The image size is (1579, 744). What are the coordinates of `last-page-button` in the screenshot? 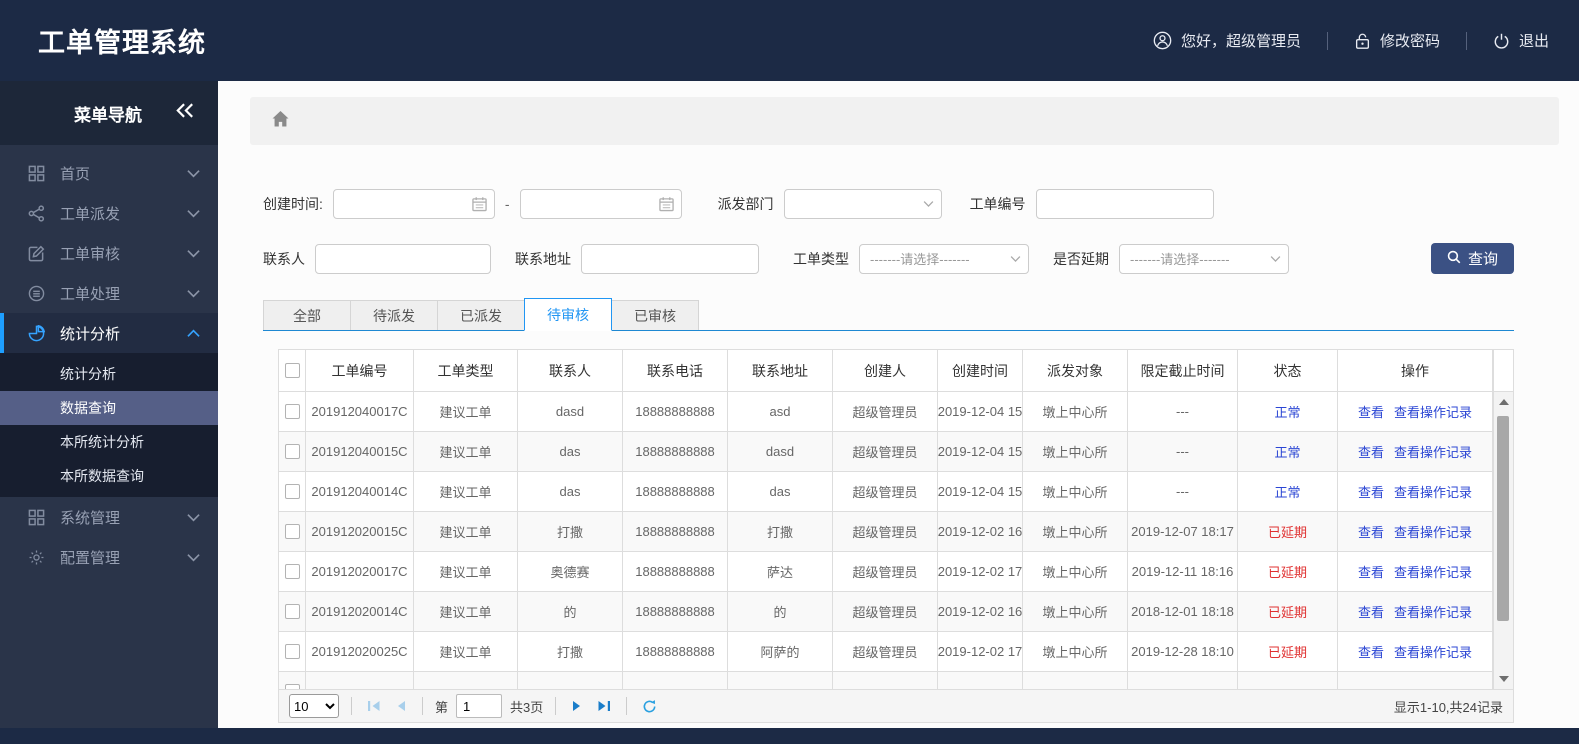 It's located at (604, 706).